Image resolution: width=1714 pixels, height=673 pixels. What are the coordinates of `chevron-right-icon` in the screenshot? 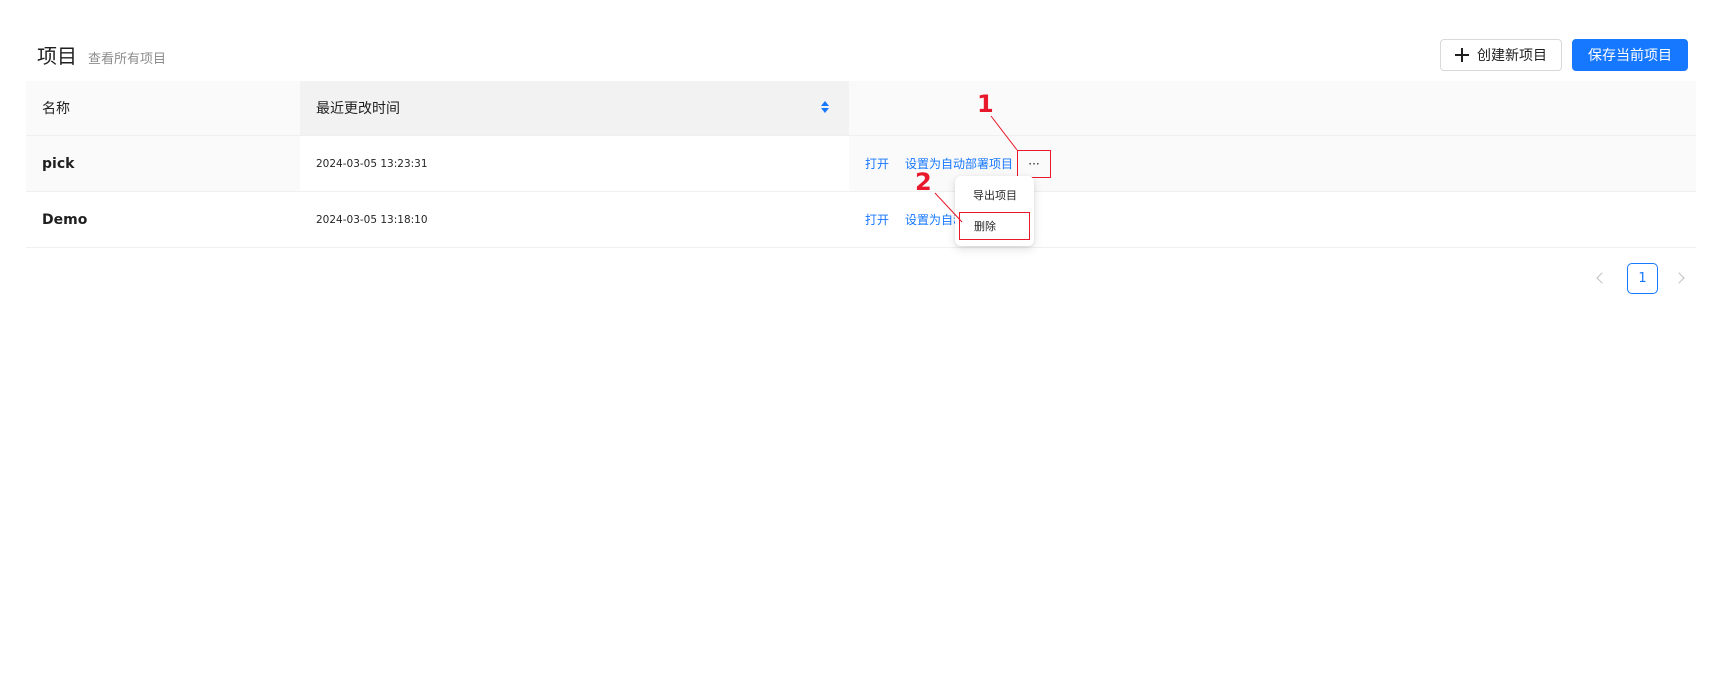 It's located at (1681, 278).